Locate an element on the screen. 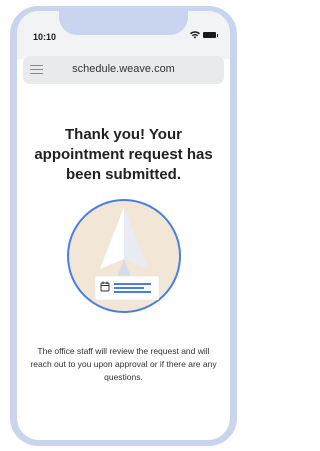  battery-icon is located at coordinates (210, 35).